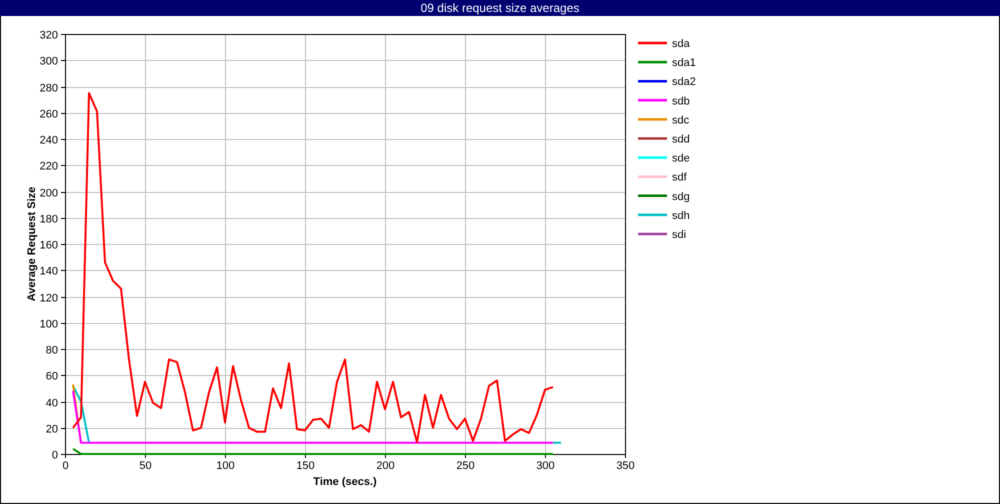 The image size is (1000, 504). What do you see at coordinates (49, 140) in the screenshot?
I see `y-tick-label: 240` at bounding box center [49, 140].